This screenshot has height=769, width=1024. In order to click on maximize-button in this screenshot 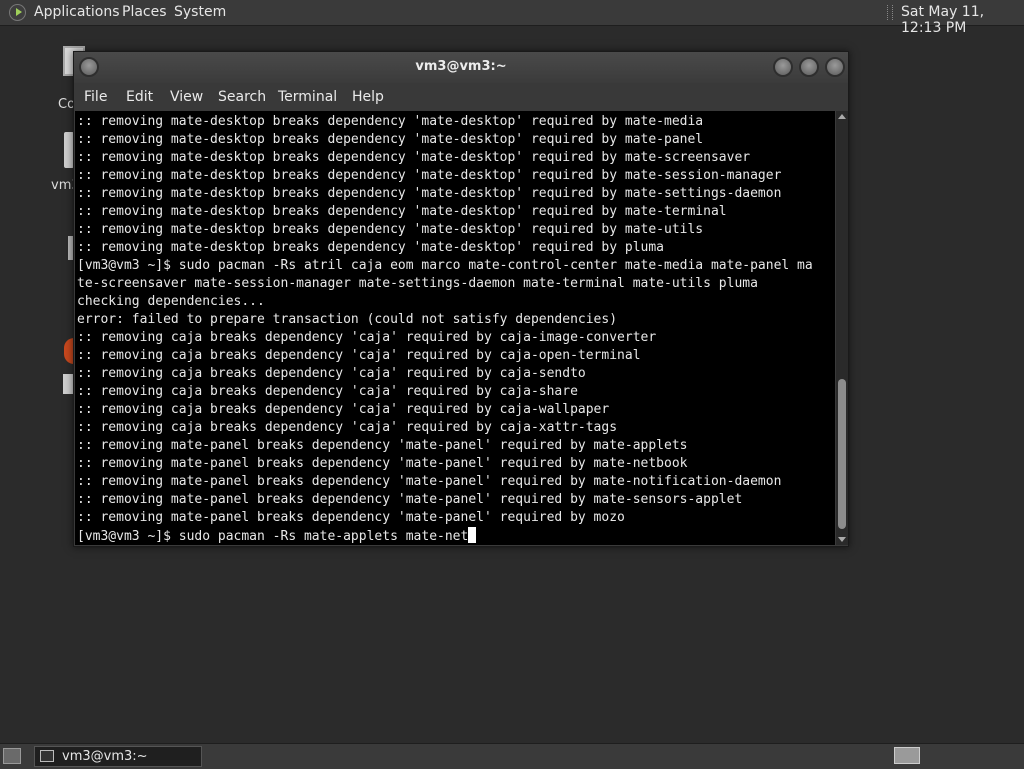, I will do `click(809, 67)`.